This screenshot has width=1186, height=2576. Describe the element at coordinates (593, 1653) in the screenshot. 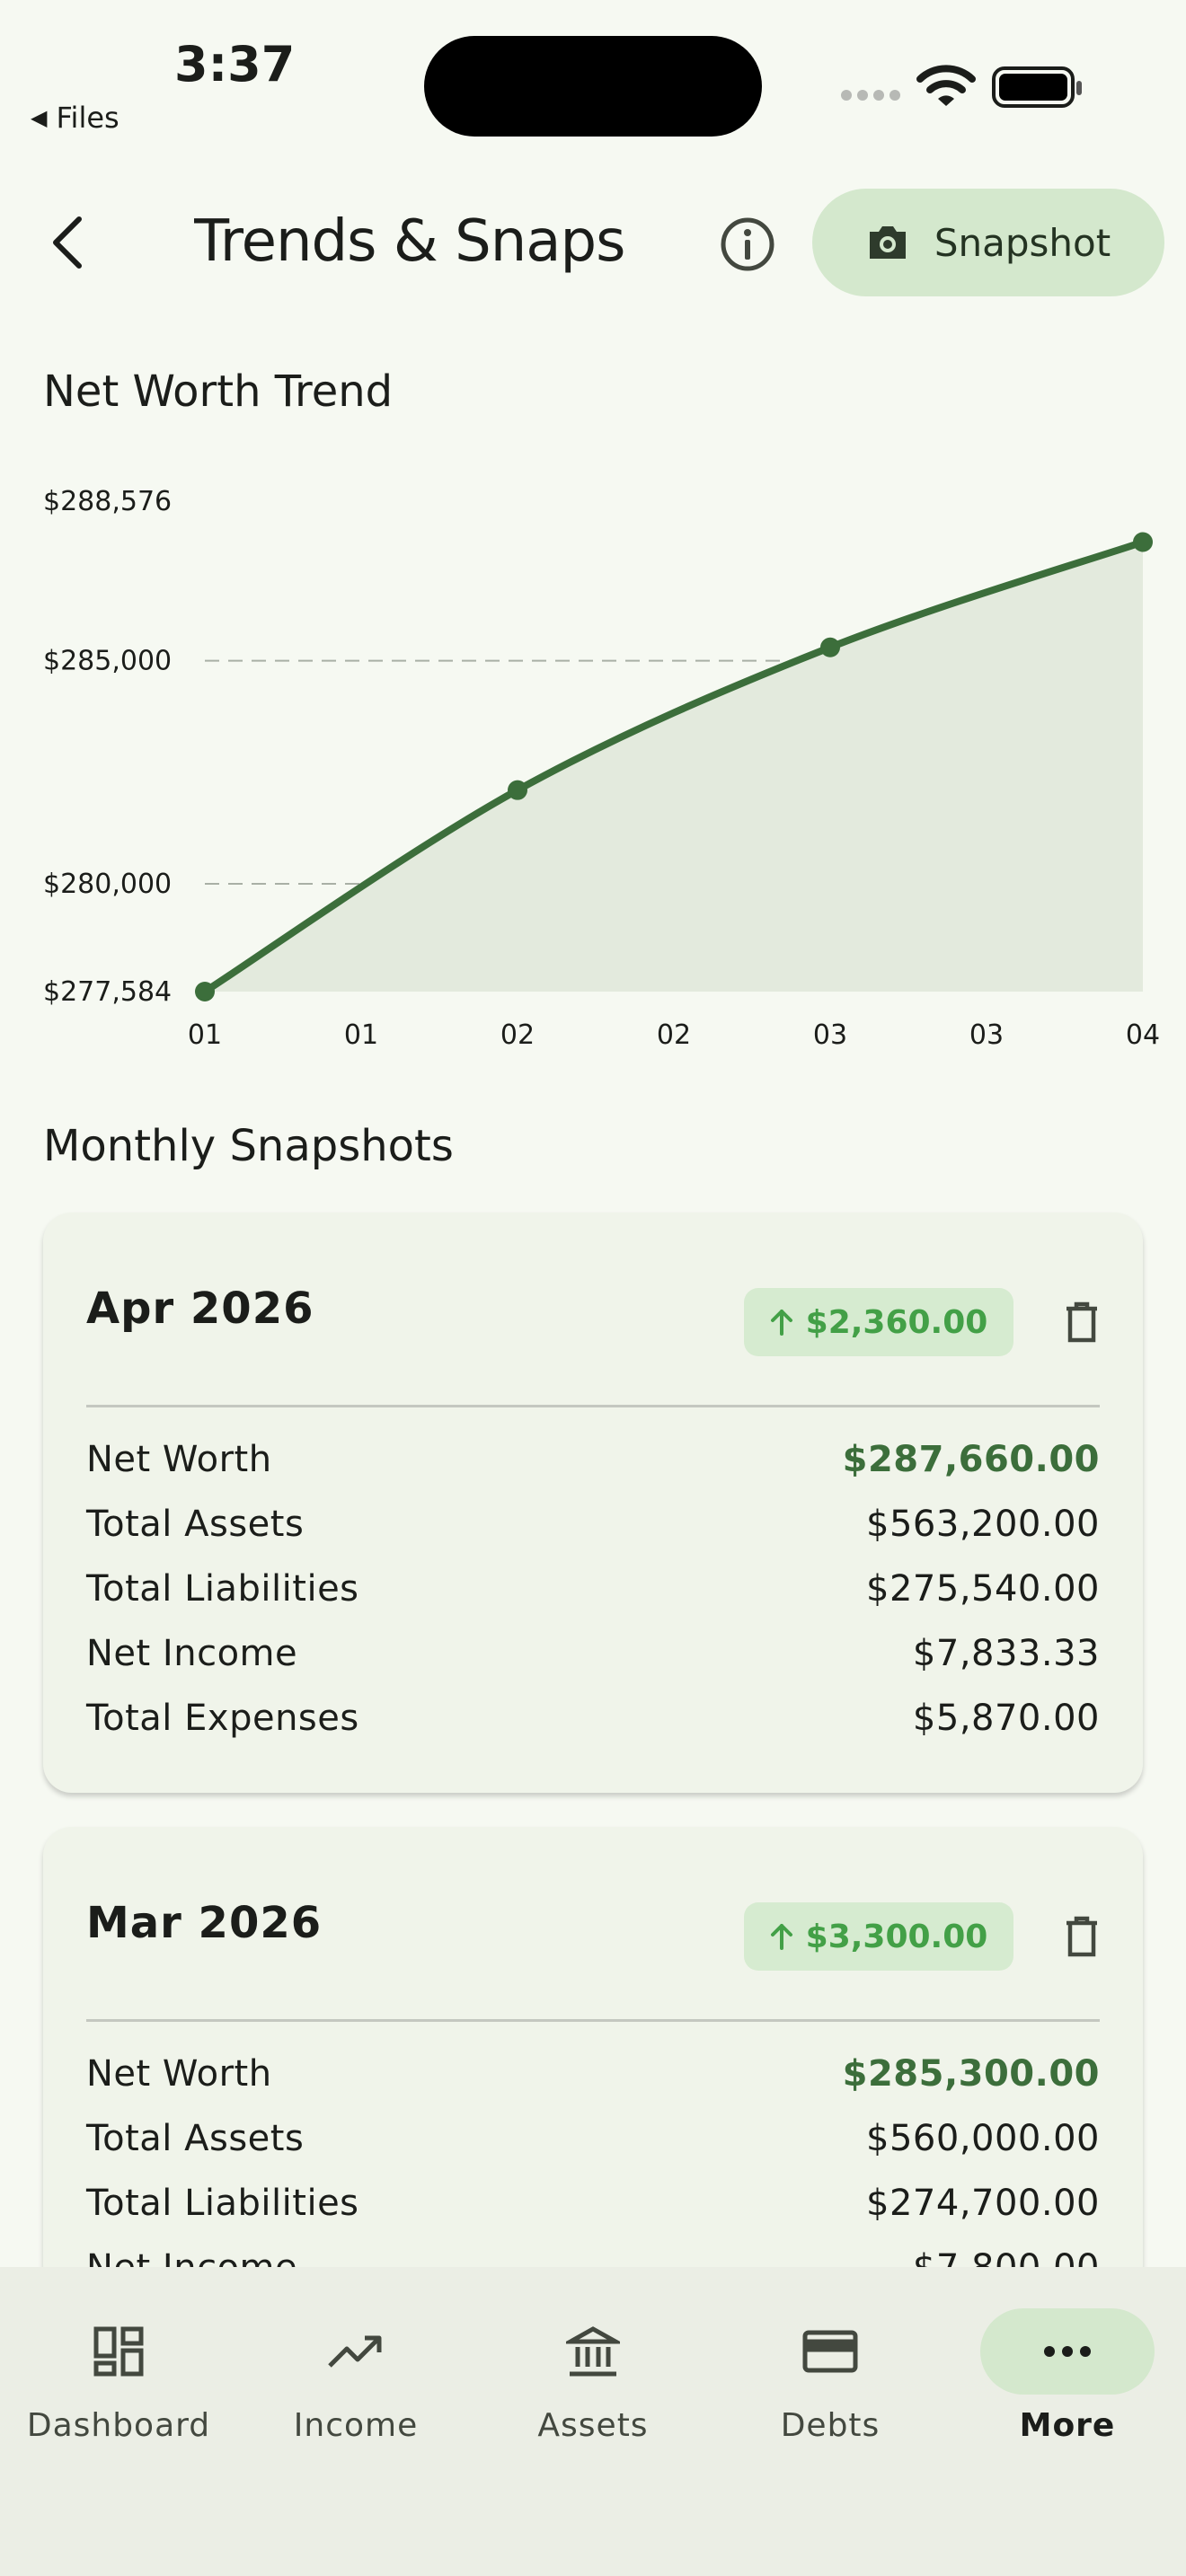

I see `snapshot-row: Net Income $7,833.33` at that location.